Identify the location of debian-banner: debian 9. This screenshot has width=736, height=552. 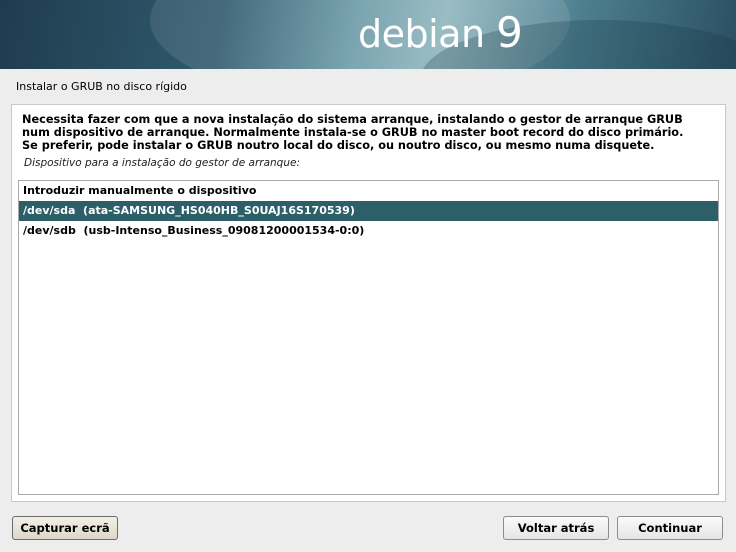
(368, 34).